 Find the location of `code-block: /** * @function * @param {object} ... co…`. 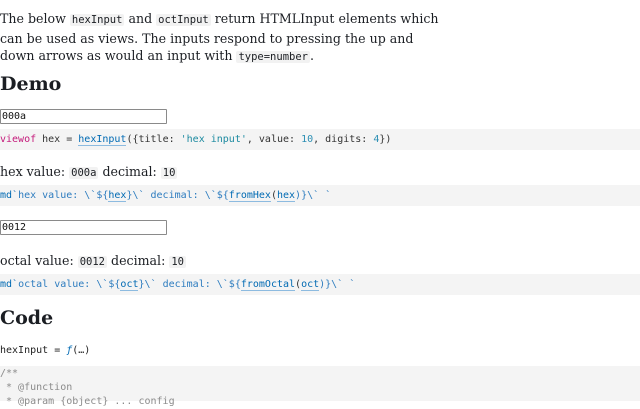

code-block: /** * @function * @param {object} ... co… is located at coordinates (320, 386).